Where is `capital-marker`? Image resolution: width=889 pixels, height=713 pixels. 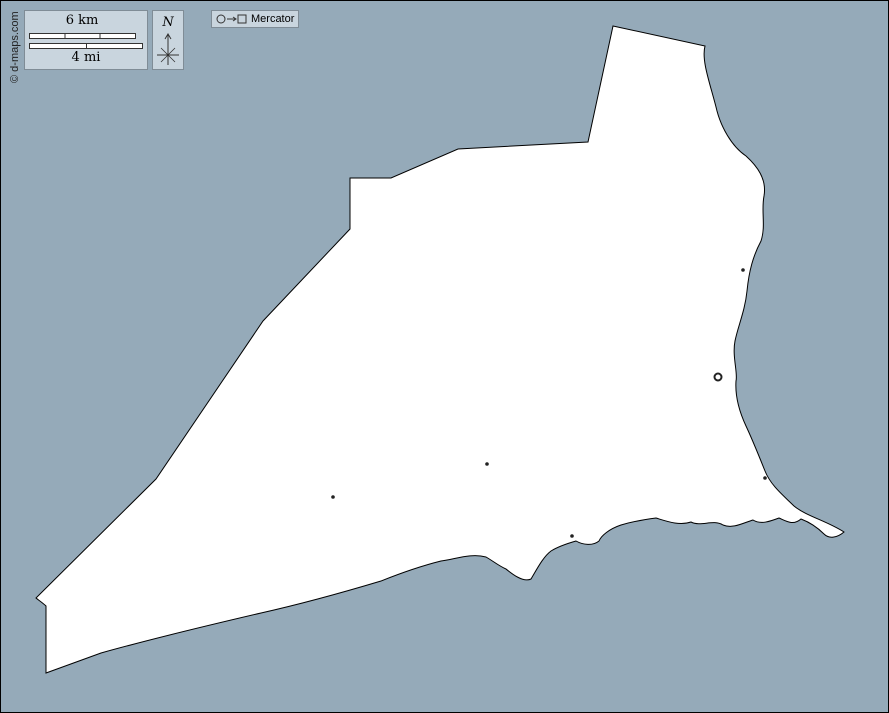
capital-marker is located at coordinates (718, 377).